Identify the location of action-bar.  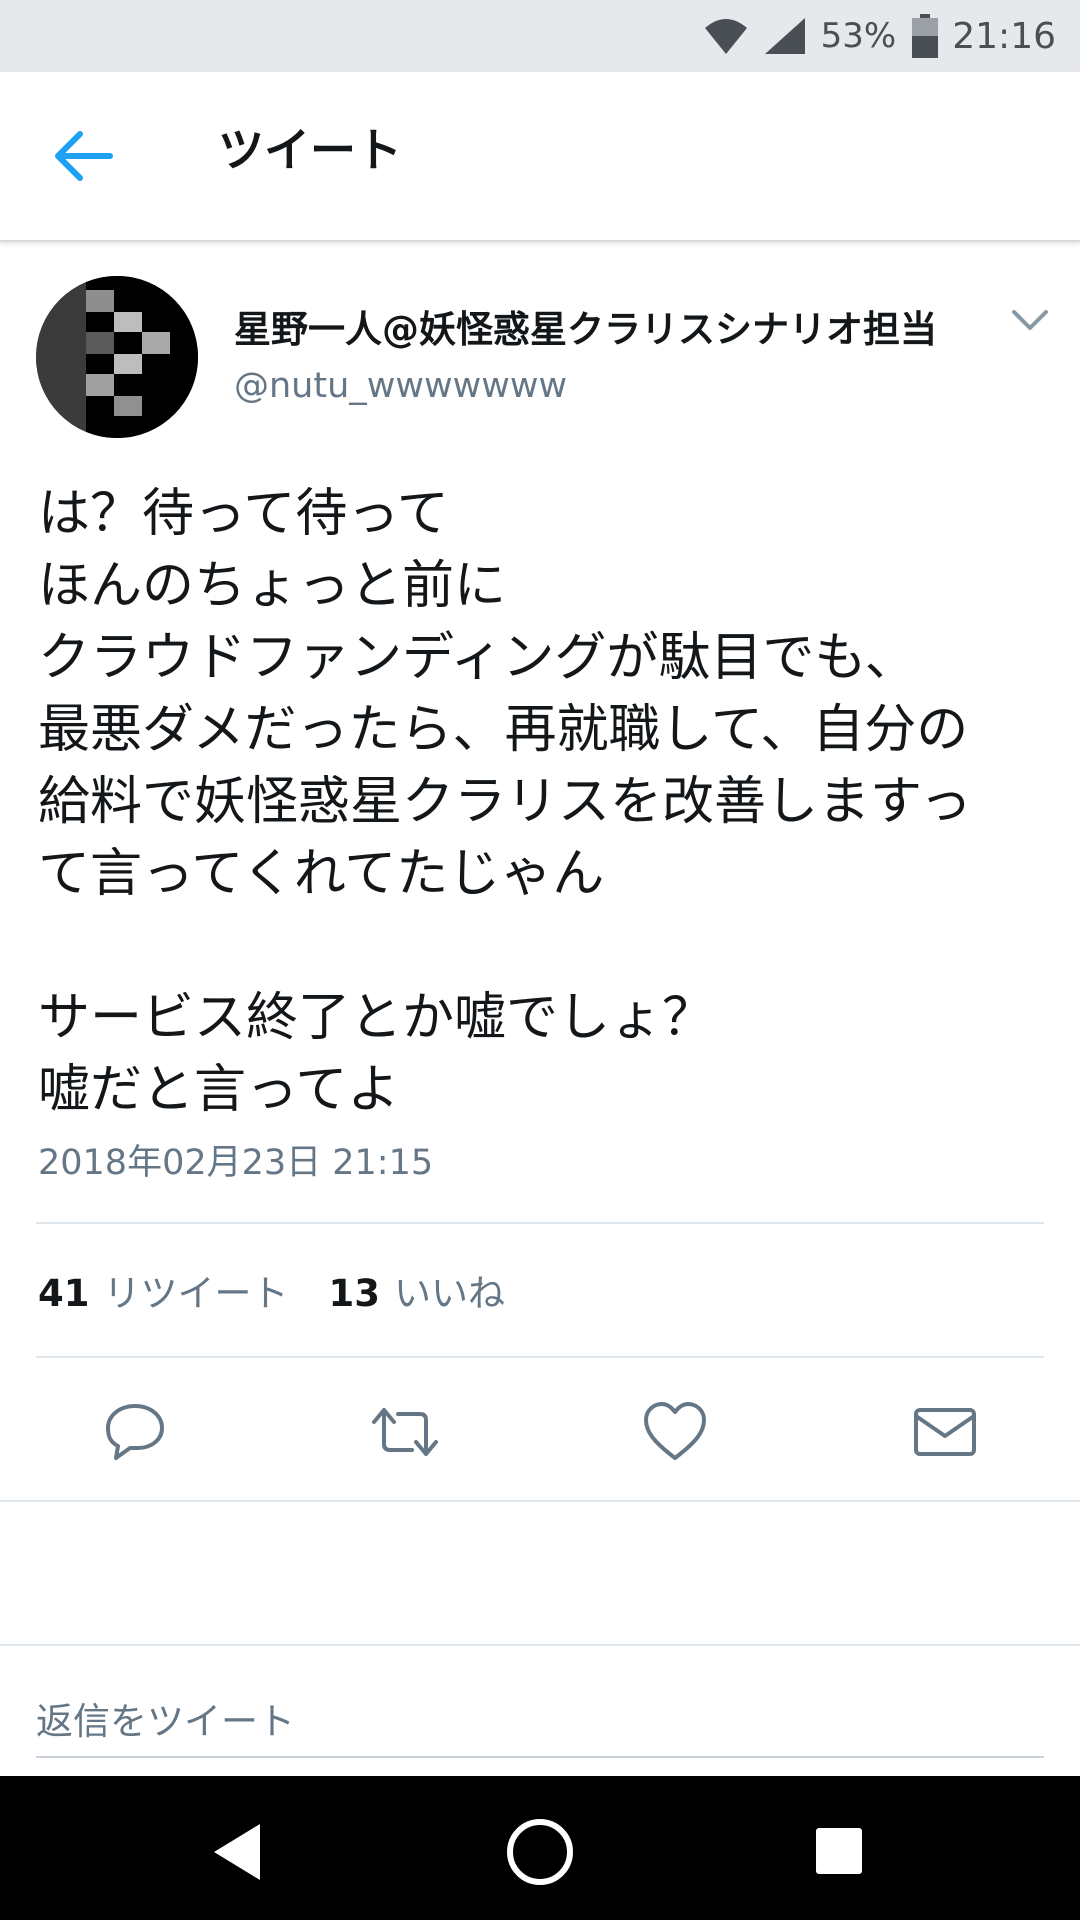
(540, 1430).